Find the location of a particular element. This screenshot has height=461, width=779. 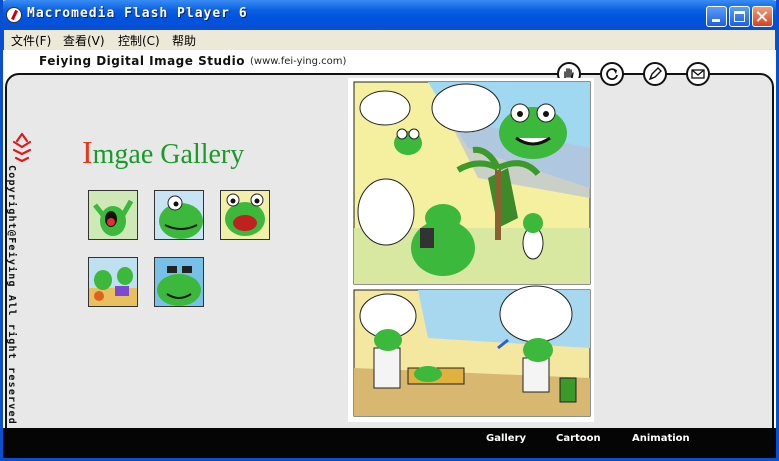

pen-icon is located at coordinates (655, 74).